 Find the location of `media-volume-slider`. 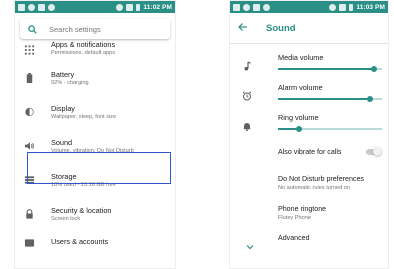

media-volume-slider is located at coordinates (330, 68).